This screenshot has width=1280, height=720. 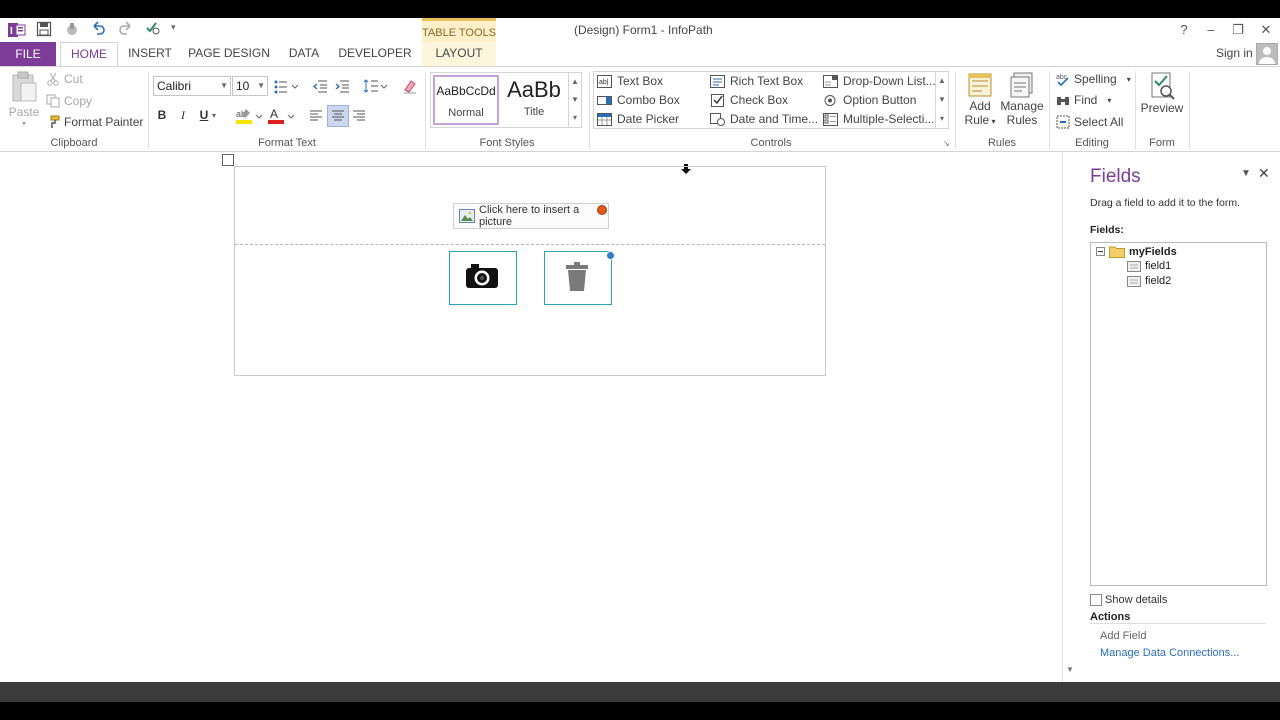 What do you see at coordinates (192, 86) in the screenshot?
I see `font-name-combo: Calibri ▼` at bounding box center [192, 86].